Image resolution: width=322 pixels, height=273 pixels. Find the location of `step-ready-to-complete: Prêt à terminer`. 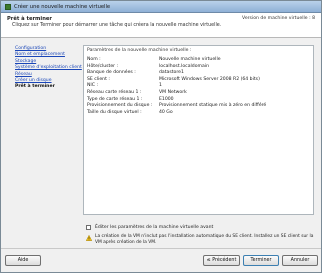

step-ready-to-complete: Prêt à terminer is located at coordinates (35, 87).